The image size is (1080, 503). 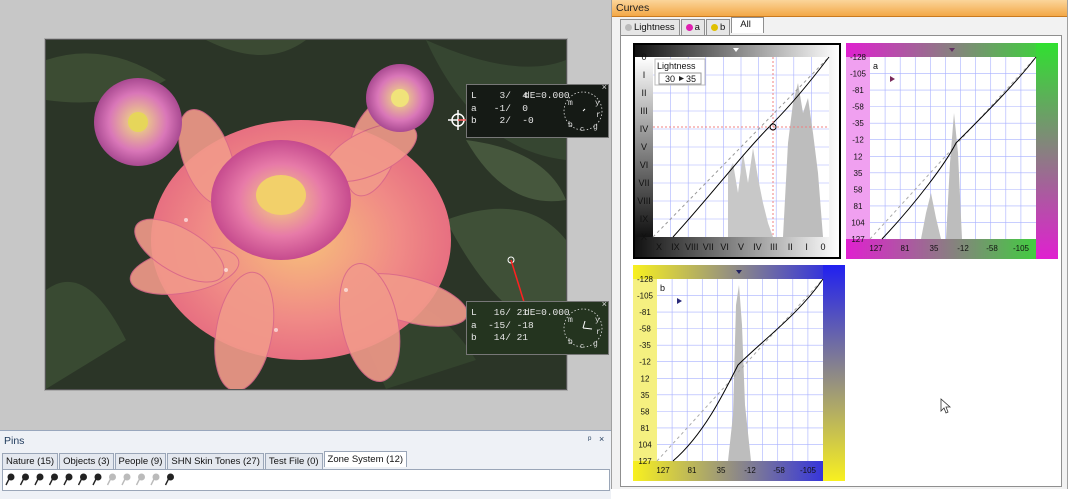 I want to click on tab-b: b, so click(x=718, y=27).